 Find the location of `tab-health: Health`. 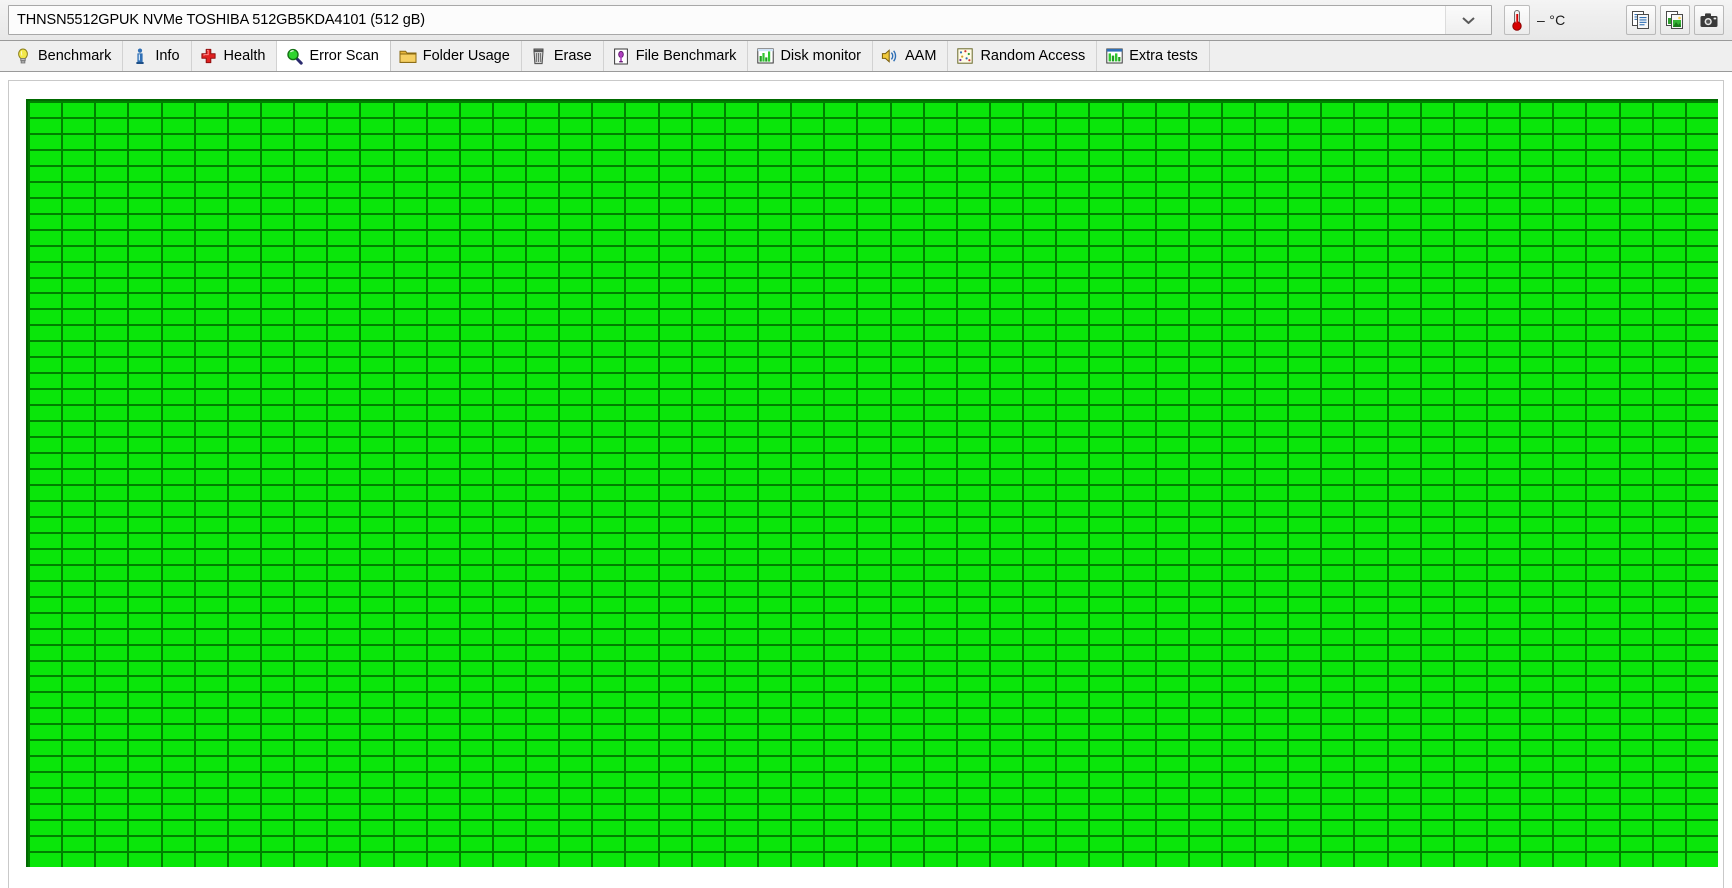

tab-health: Health is located at coordinates (235, 56).